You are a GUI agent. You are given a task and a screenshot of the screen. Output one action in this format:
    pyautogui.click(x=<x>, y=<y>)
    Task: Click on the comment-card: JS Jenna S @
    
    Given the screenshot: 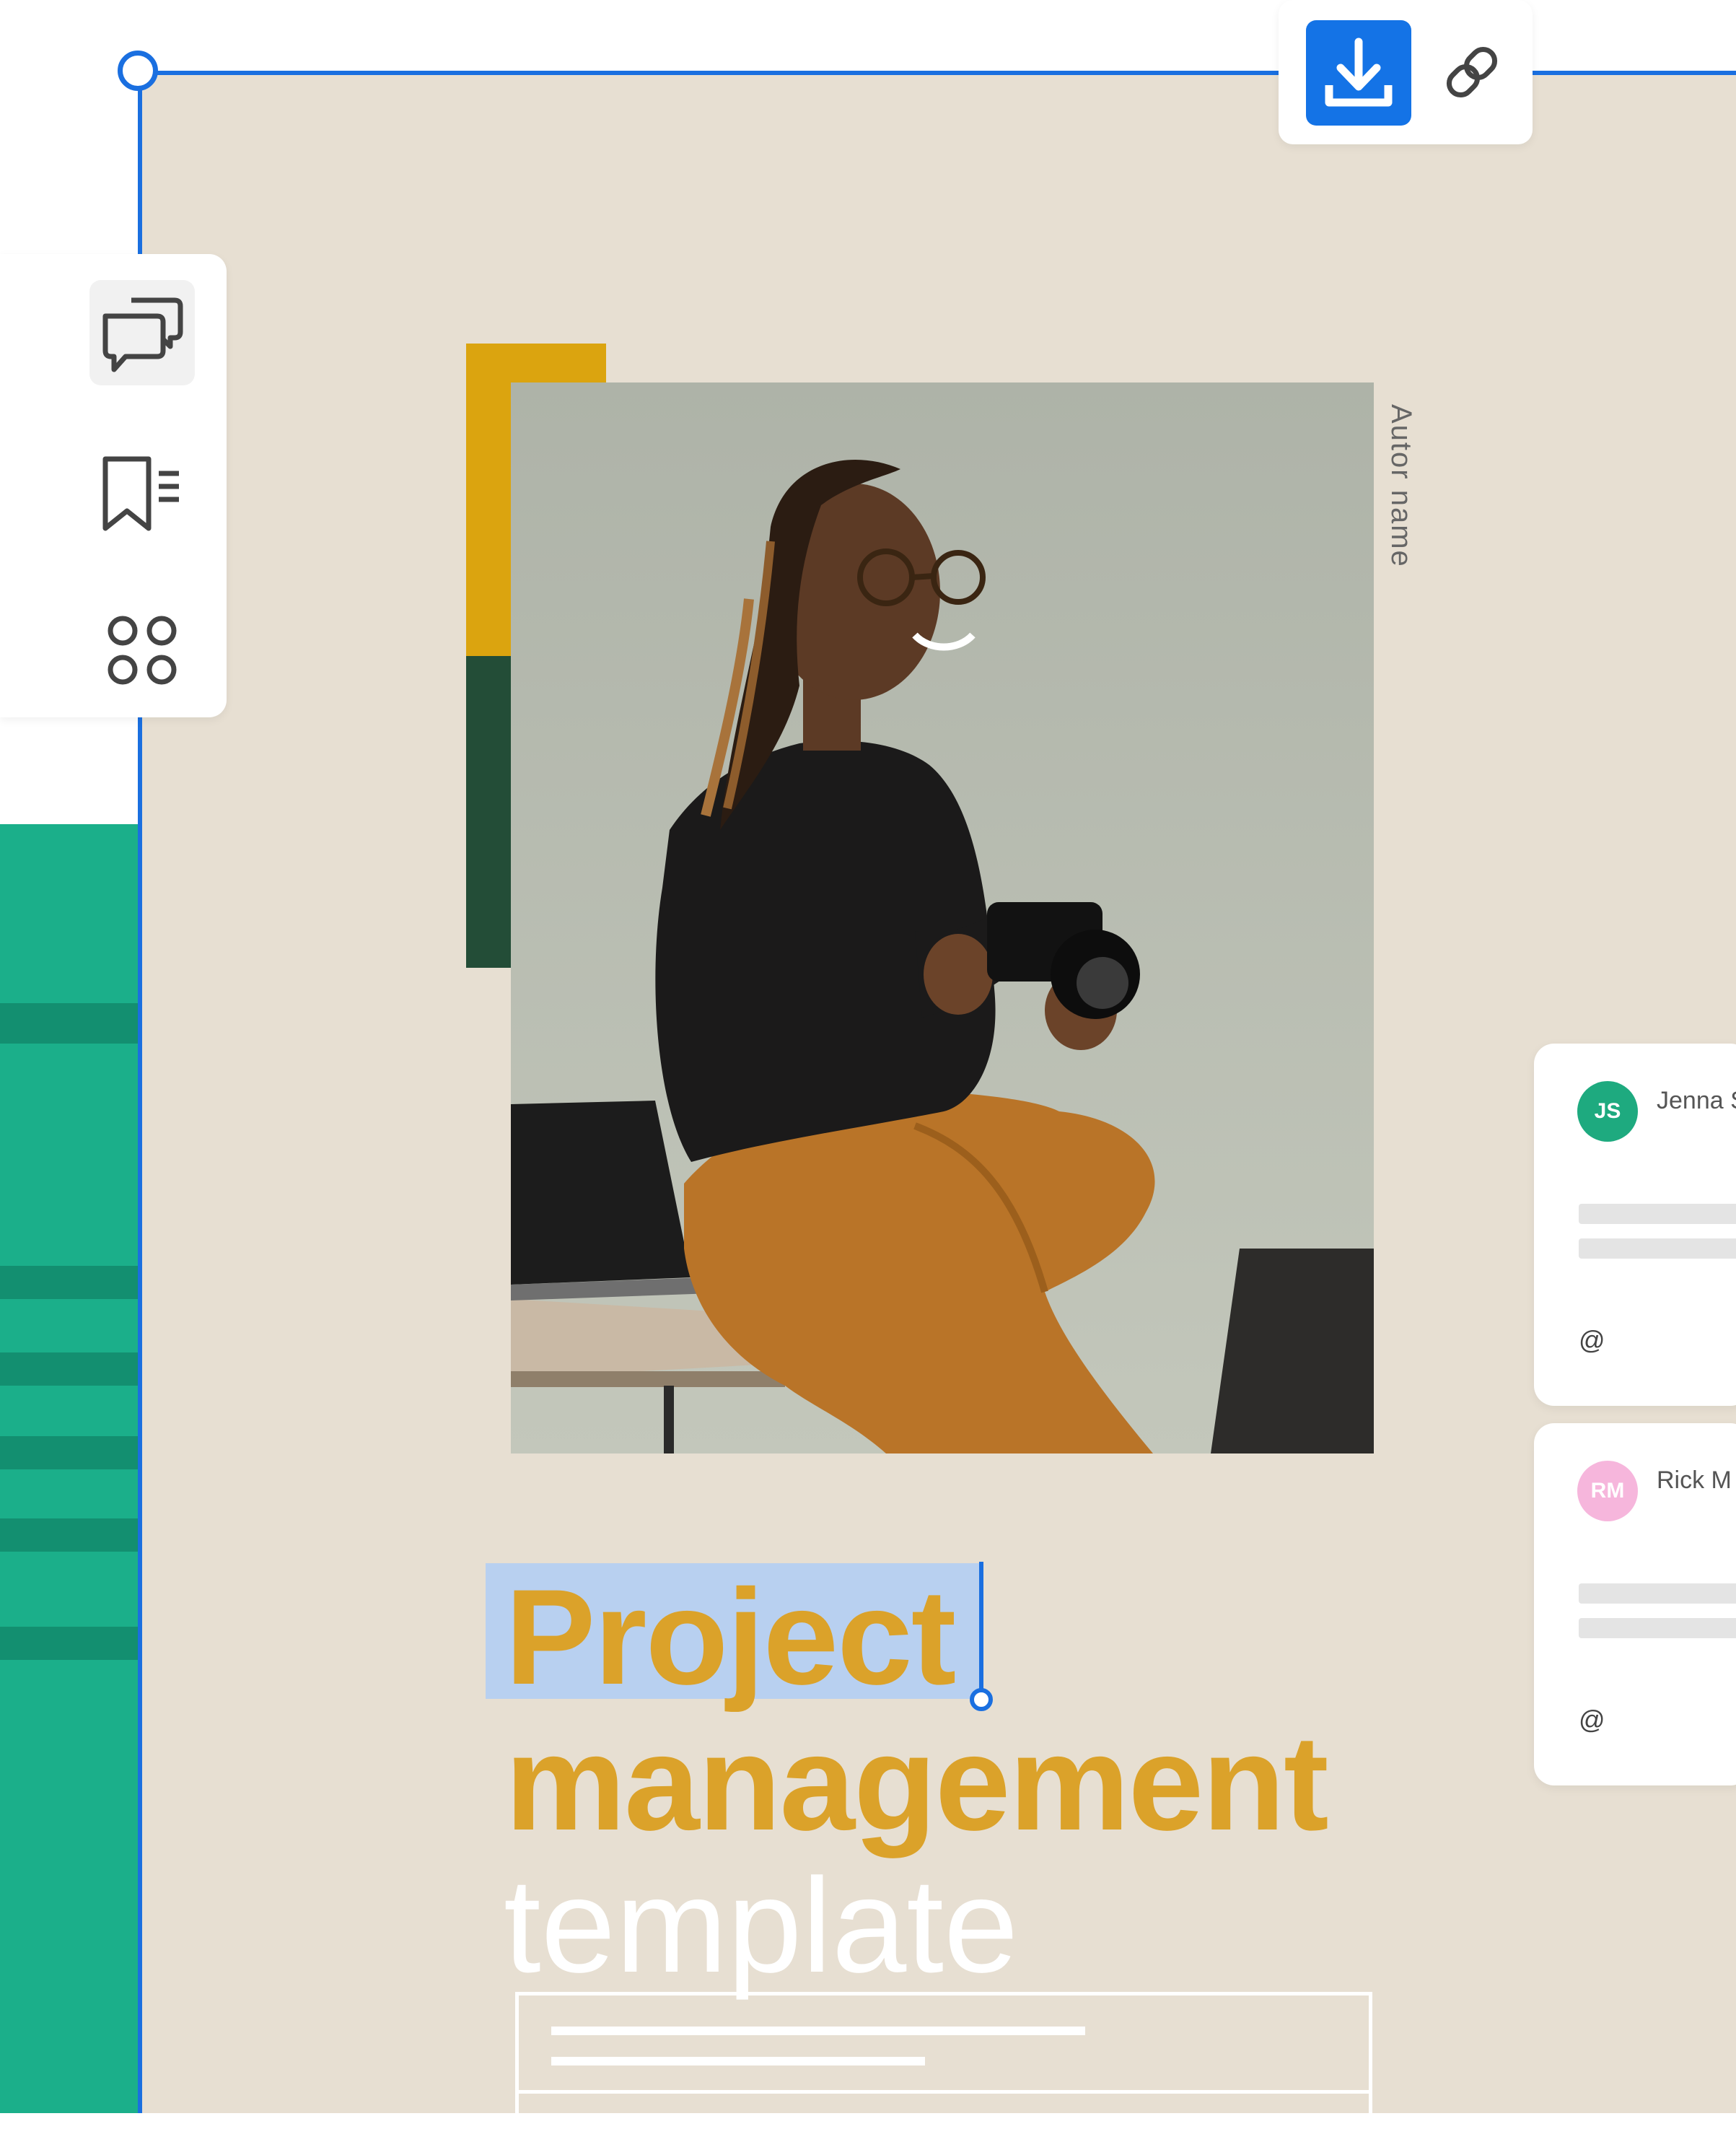 What is the action you would take?
    pyautogui.click(x=1635, y=1225)
    